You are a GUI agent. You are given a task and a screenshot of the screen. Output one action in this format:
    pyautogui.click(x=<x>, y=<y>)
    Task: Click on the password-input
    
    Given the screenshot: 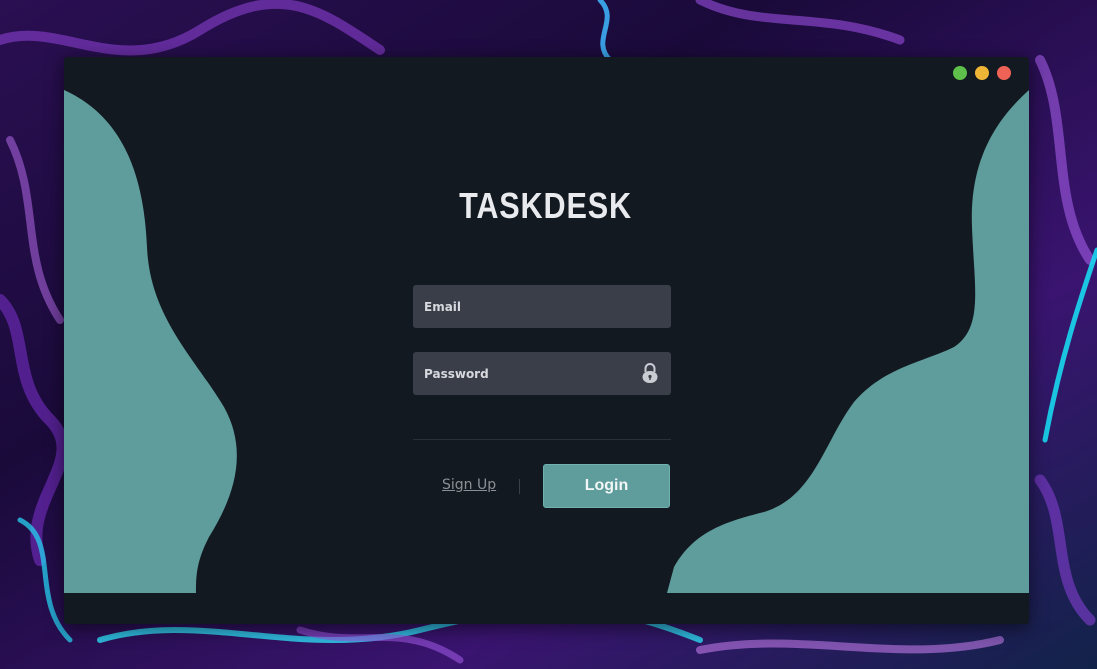 What is the action you would take?
    pyautogui.click(x=542, y=373)
    